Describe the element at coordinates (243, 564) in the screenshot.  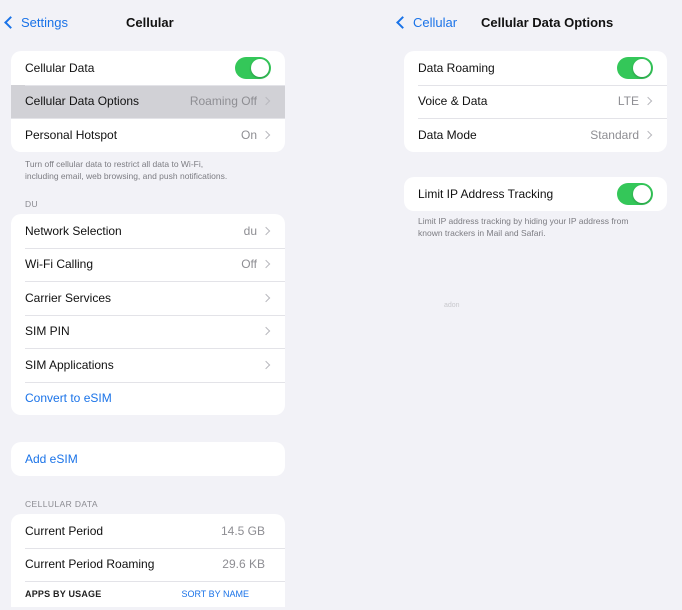
I see `row-value: 29.6 KB` at that location.